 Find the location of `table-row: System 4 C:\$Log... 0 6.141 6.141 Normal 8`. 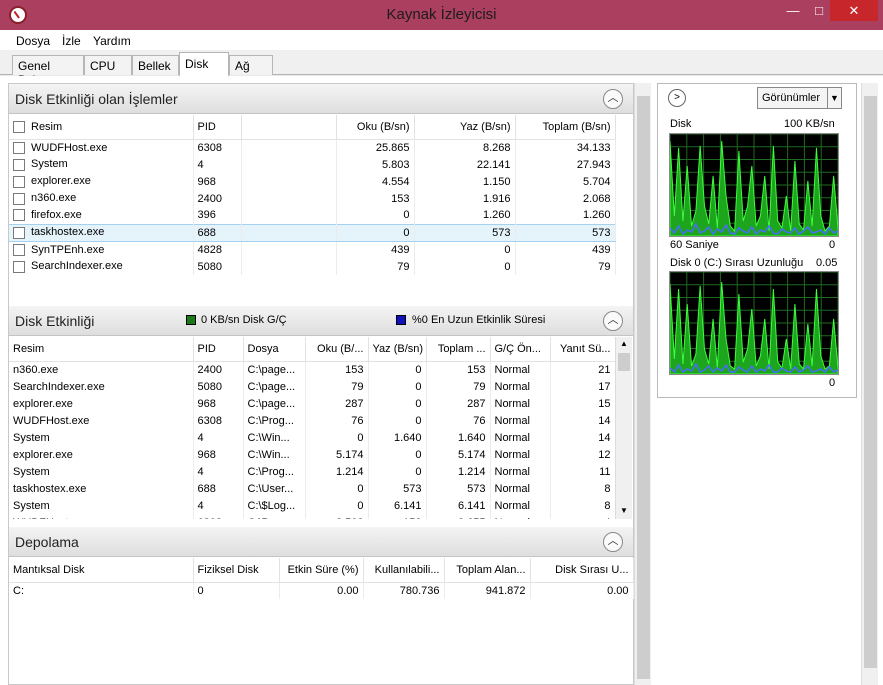

table-row: System 4 C:\$Log... 0 6.141 6.141 Normal 8 is located at coordinates (312, 505).